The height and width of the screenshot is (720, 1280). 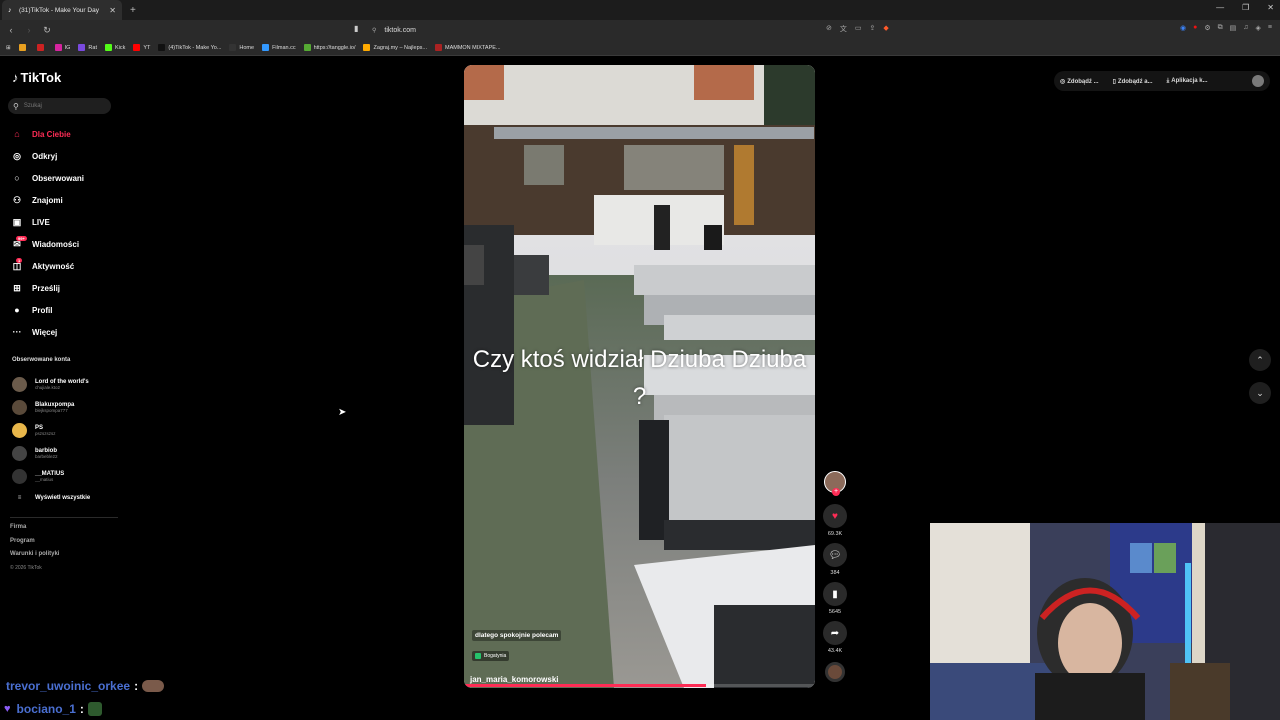 I want to click on heart-icon: ♥, so click(x=835, y=516).